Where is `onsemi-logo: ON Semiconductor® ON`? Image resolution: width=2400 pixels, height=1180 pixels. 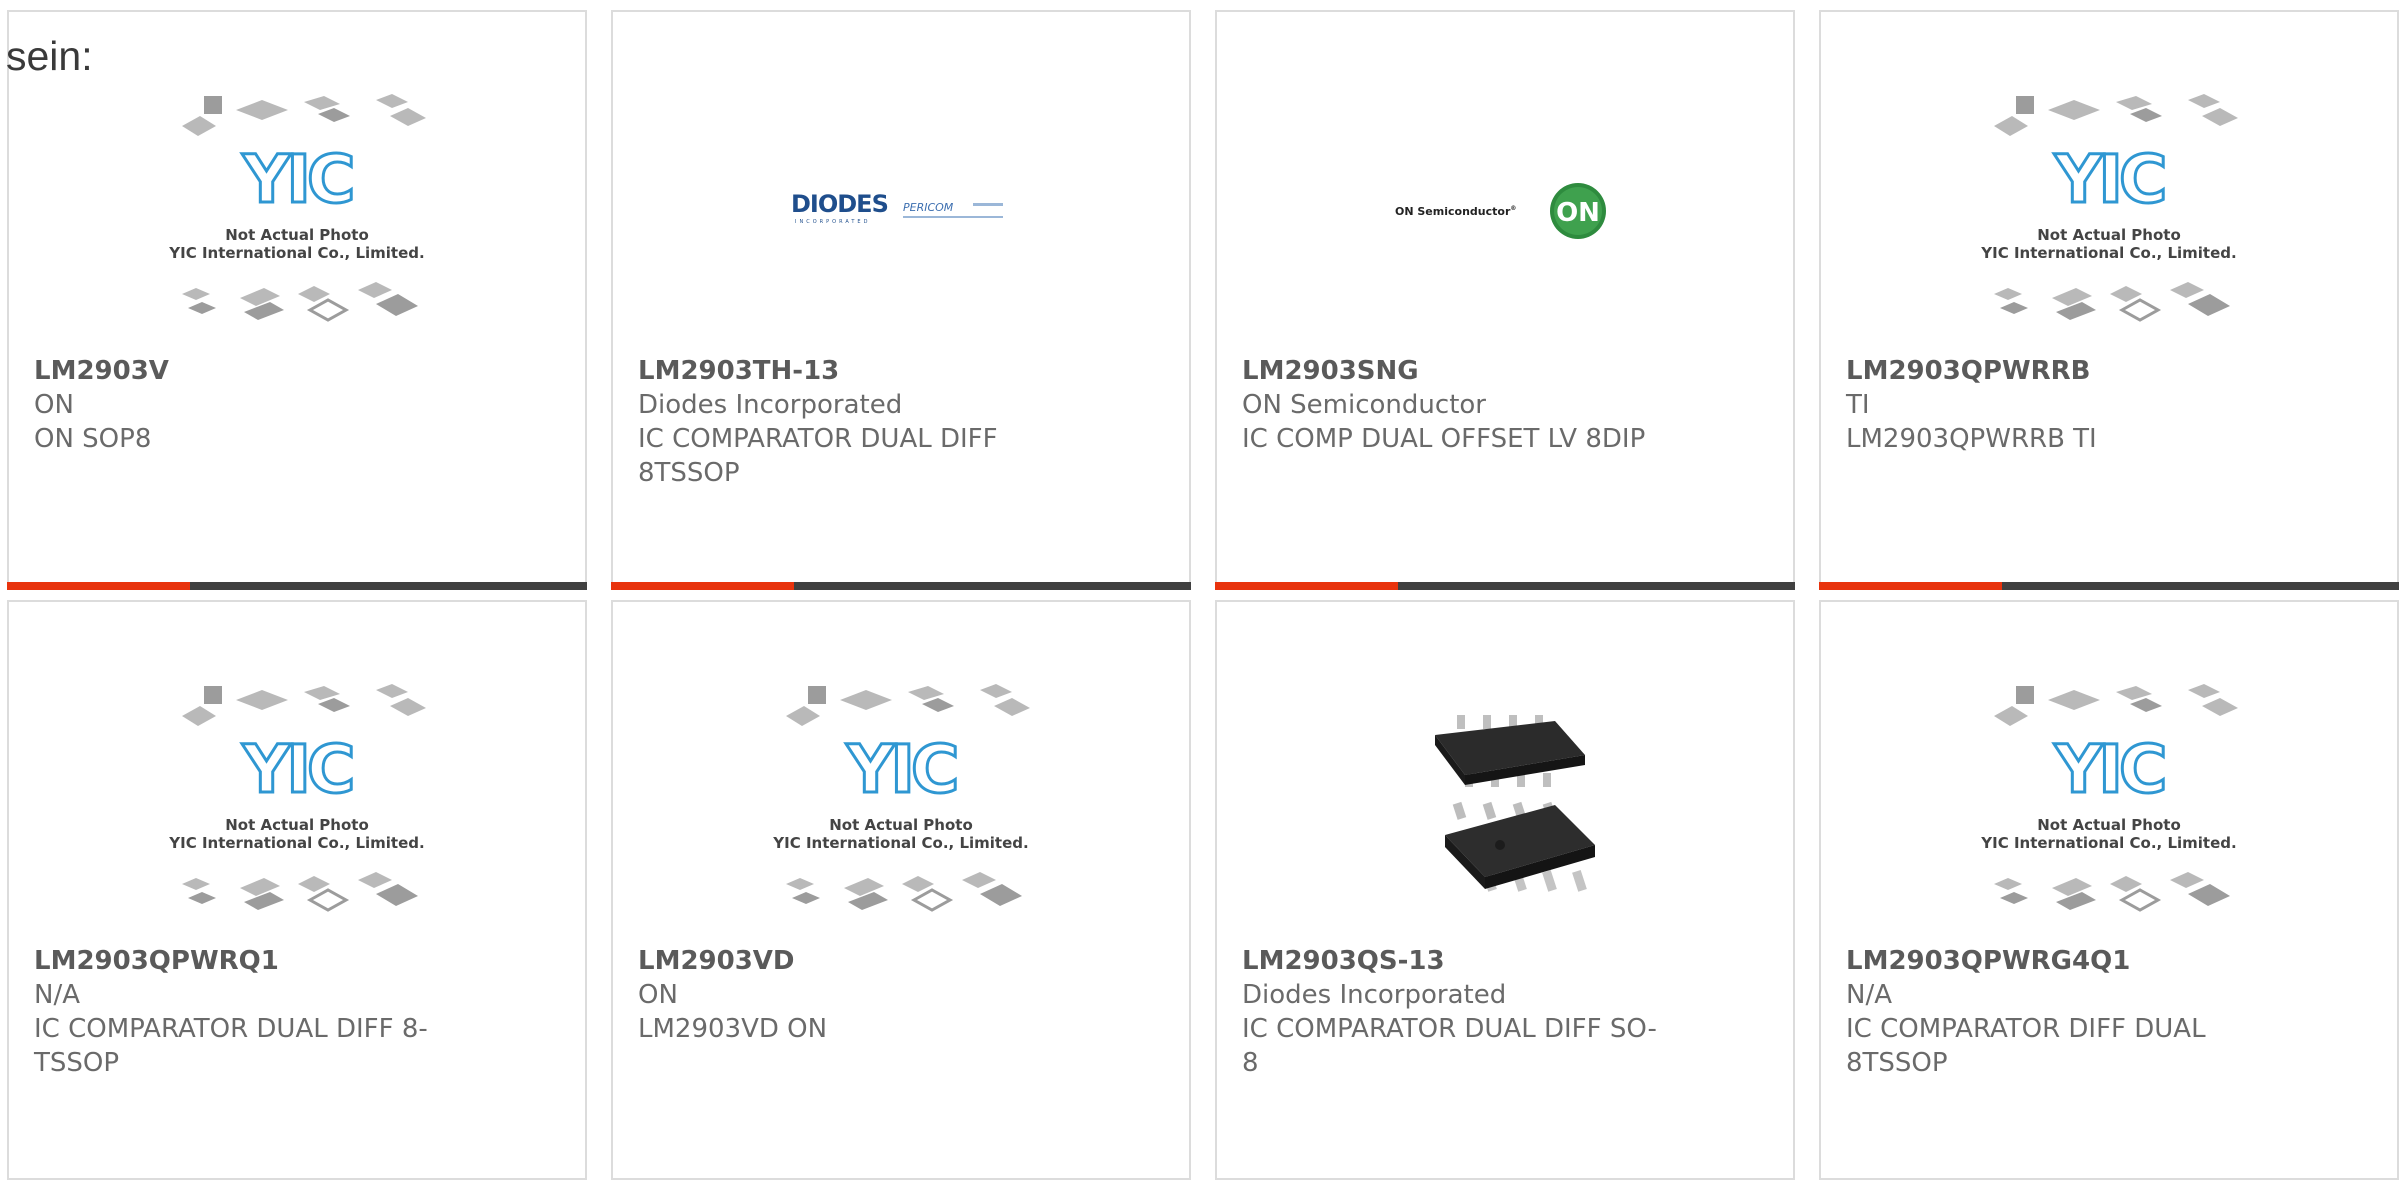
onsemi-logo: ON Semiconductor® ON is located at coordinates (1500, 211).